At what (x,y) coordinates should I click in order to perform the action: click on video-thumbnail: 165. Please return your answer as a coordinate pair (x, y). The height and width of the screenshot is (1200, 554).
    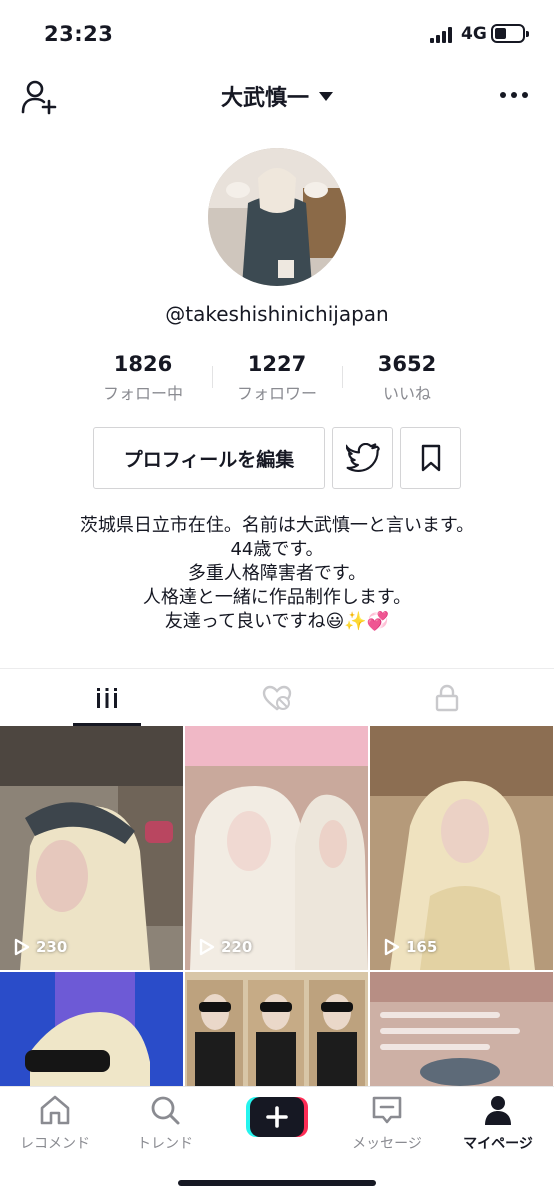
    Looking at the image, I should click on (461, 848).